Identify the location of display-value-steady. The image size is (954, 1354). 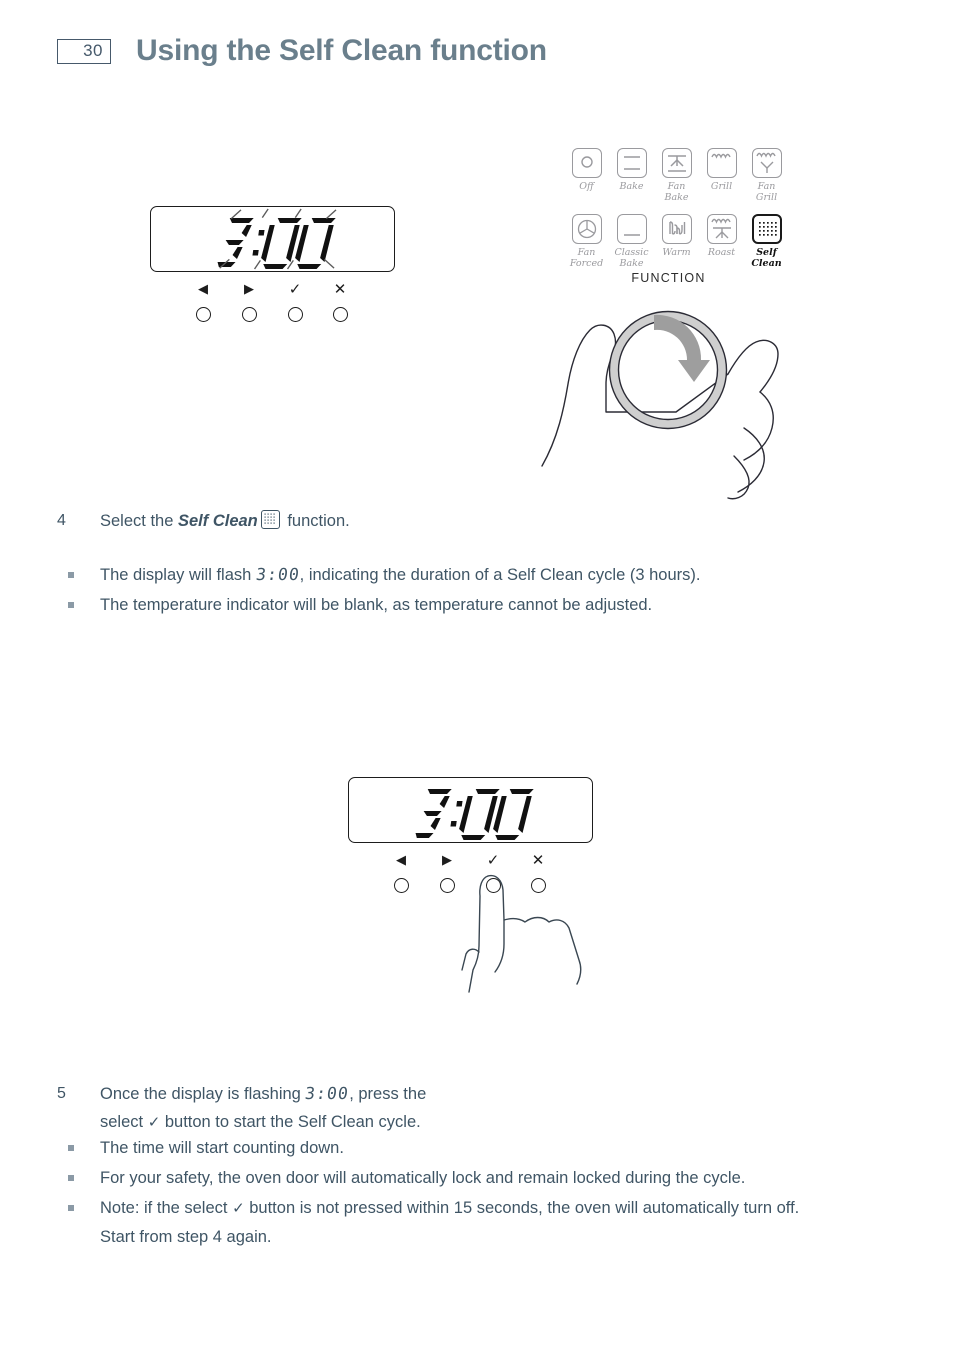
(470, 810).